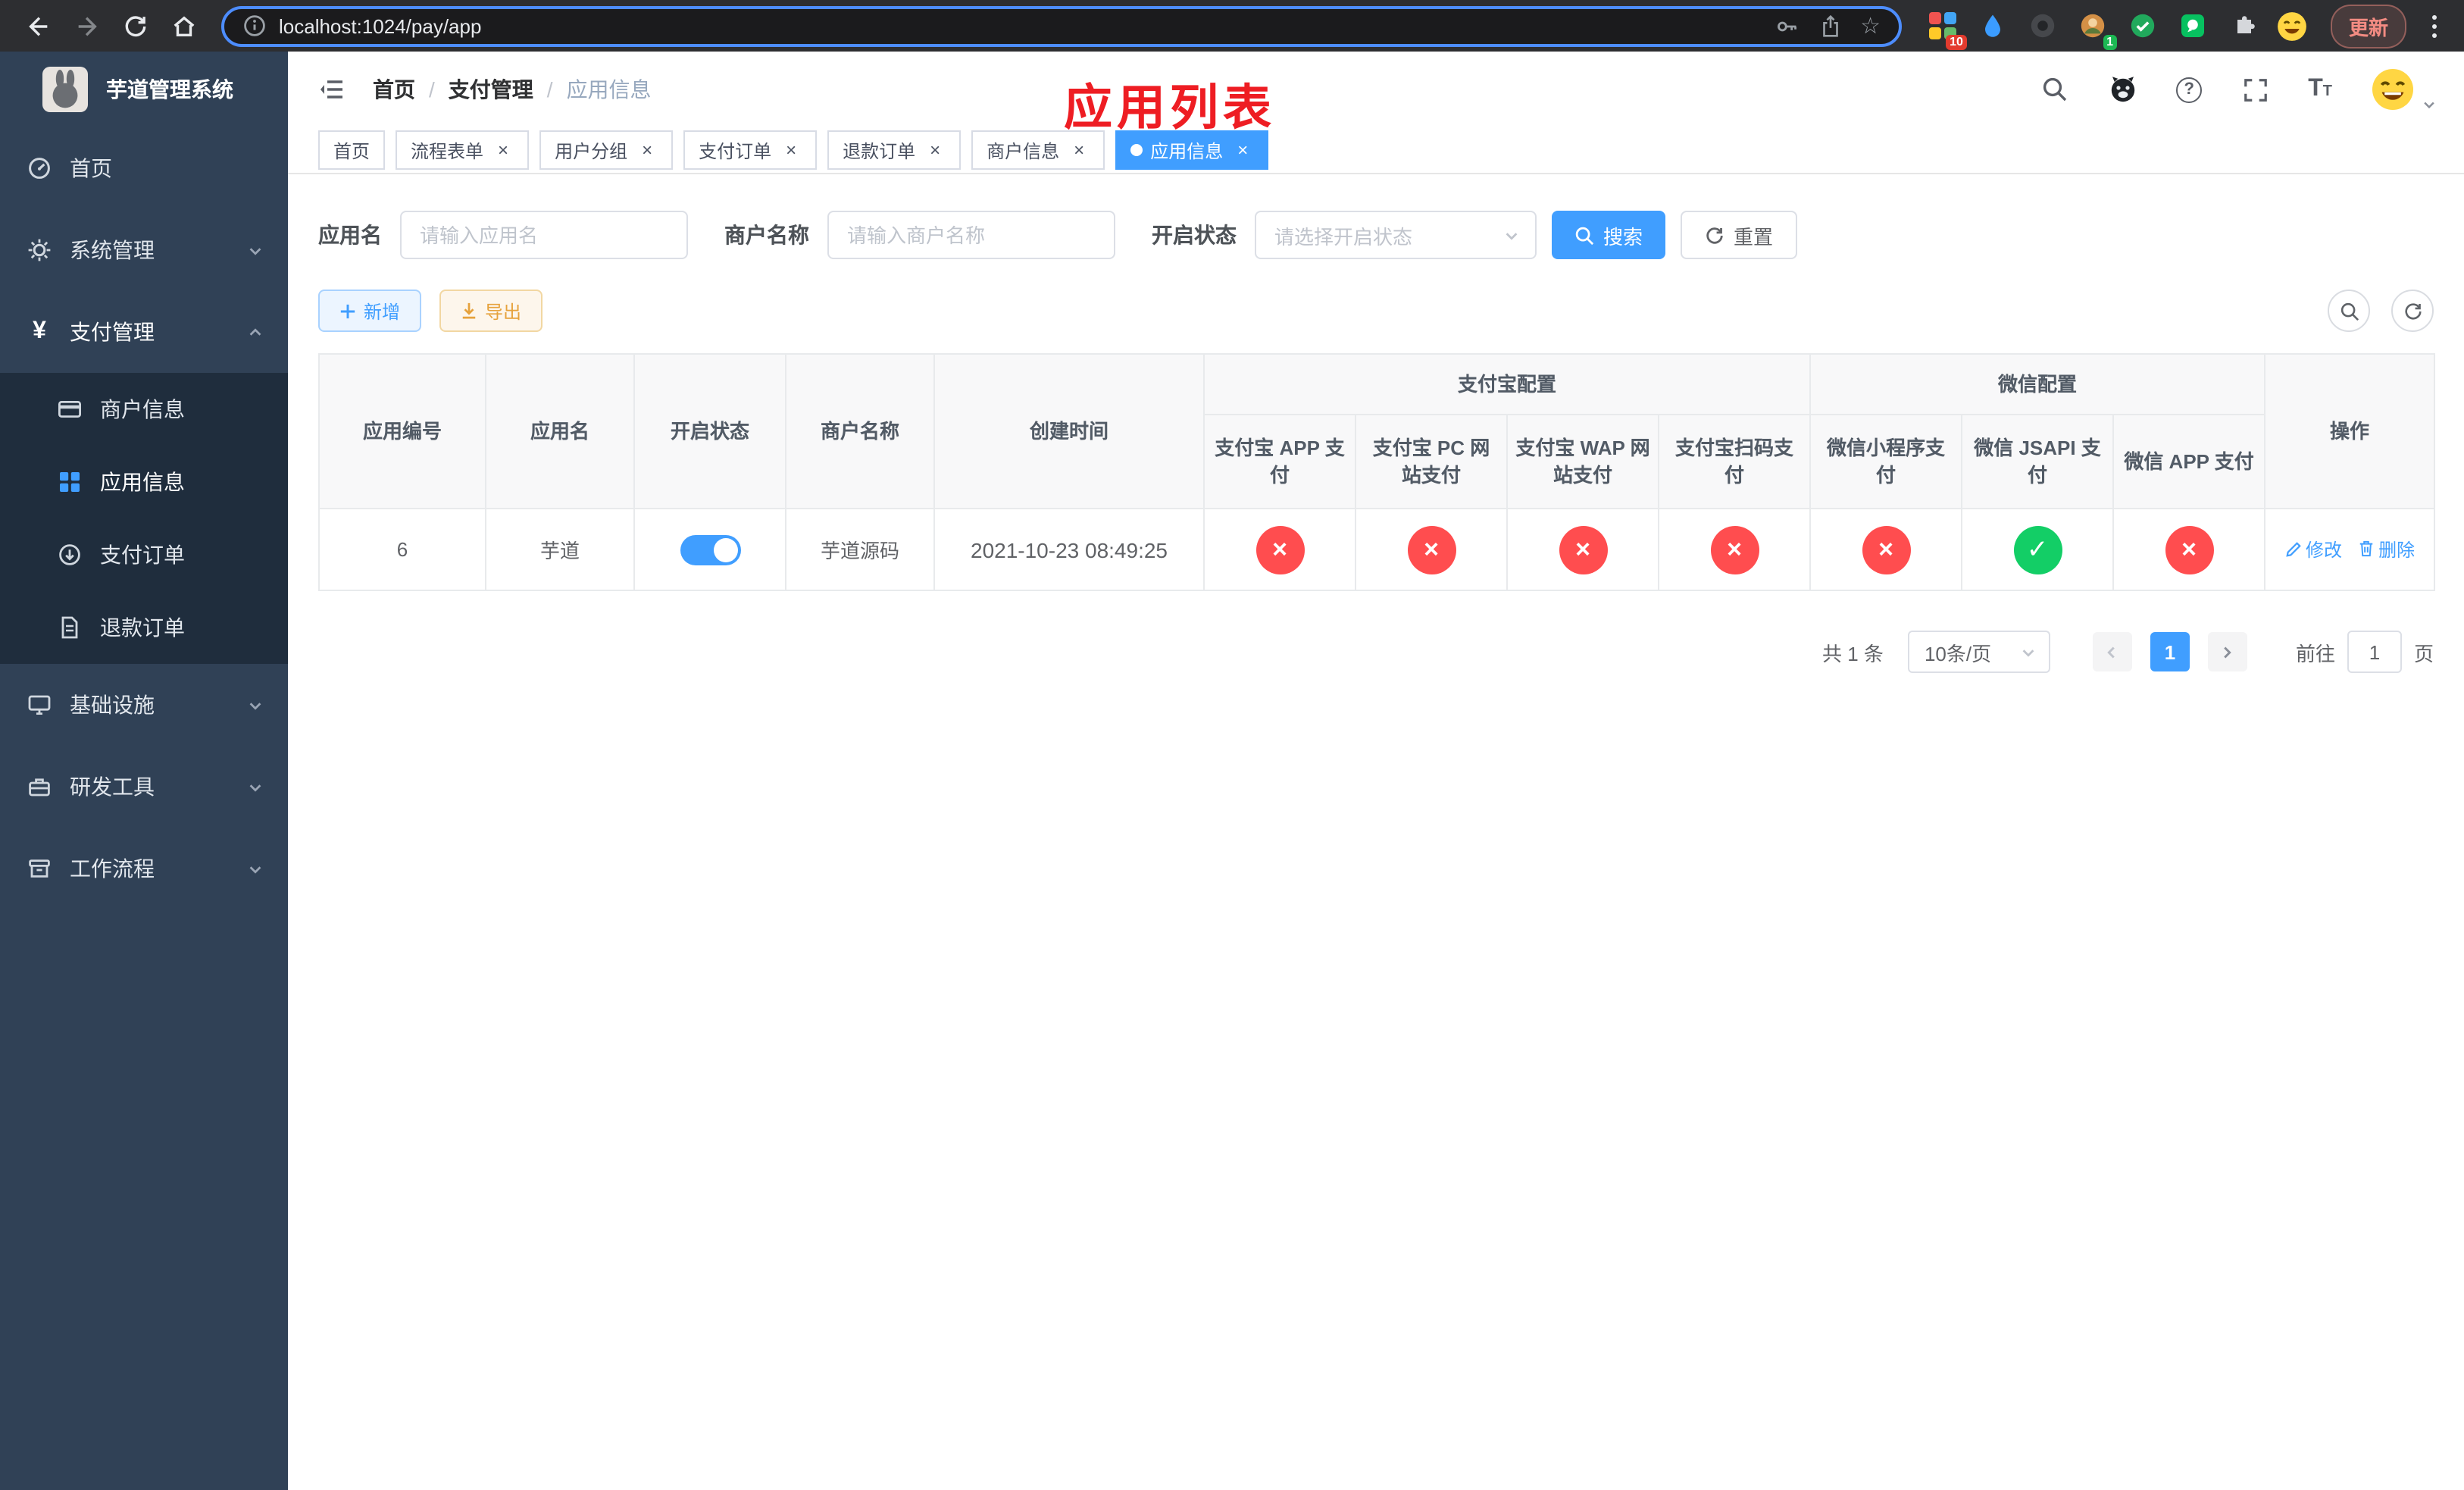 The height and width of the screenshot is (1490, 2464). I want to click on trash-icon, so click(2365, 549).